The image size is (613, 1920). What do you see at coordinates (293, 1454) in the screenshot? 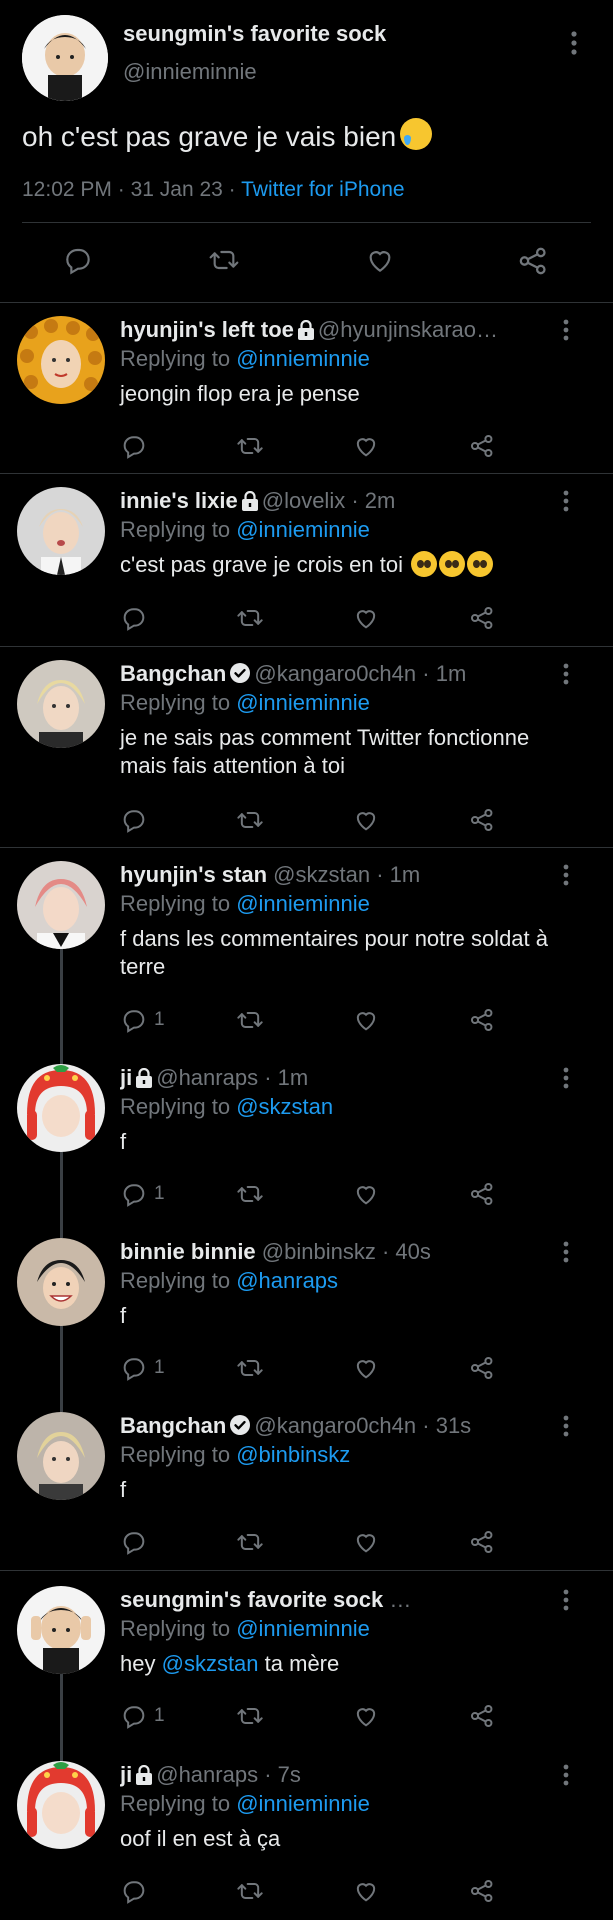
I see `replying-to-mention: @binbinskz` at bounding box center [293, 1454].